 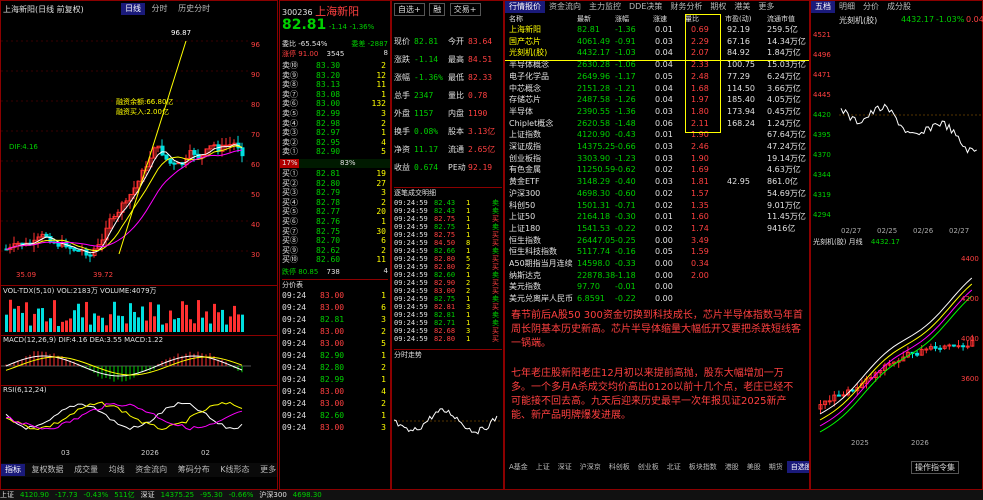 I want to click on tab-intraday: 分时, so click(x=160, y=9).